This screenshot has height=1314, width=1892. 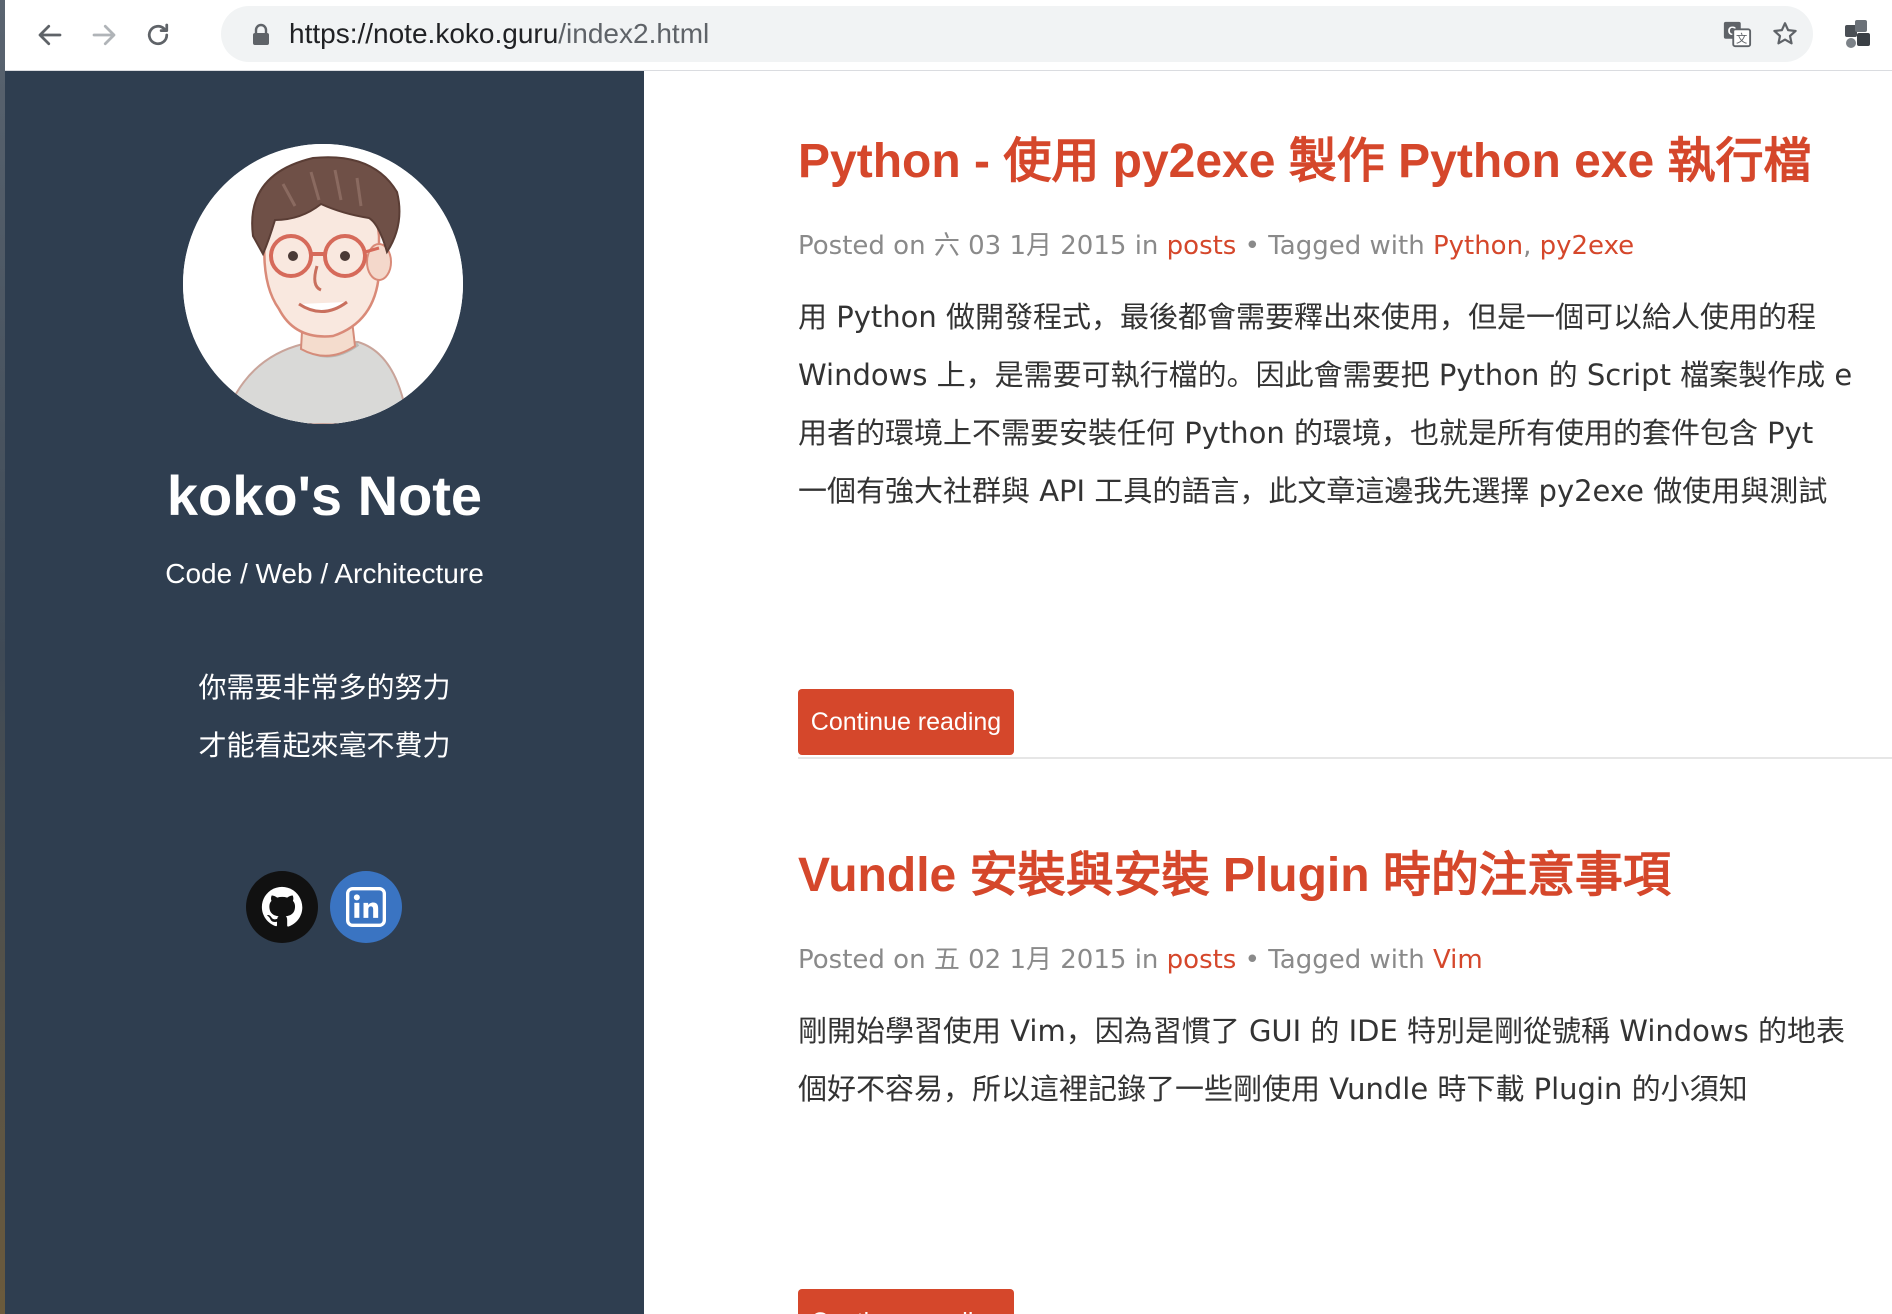 I want to click on tag-link: Python, so click(x=1478, y=246).